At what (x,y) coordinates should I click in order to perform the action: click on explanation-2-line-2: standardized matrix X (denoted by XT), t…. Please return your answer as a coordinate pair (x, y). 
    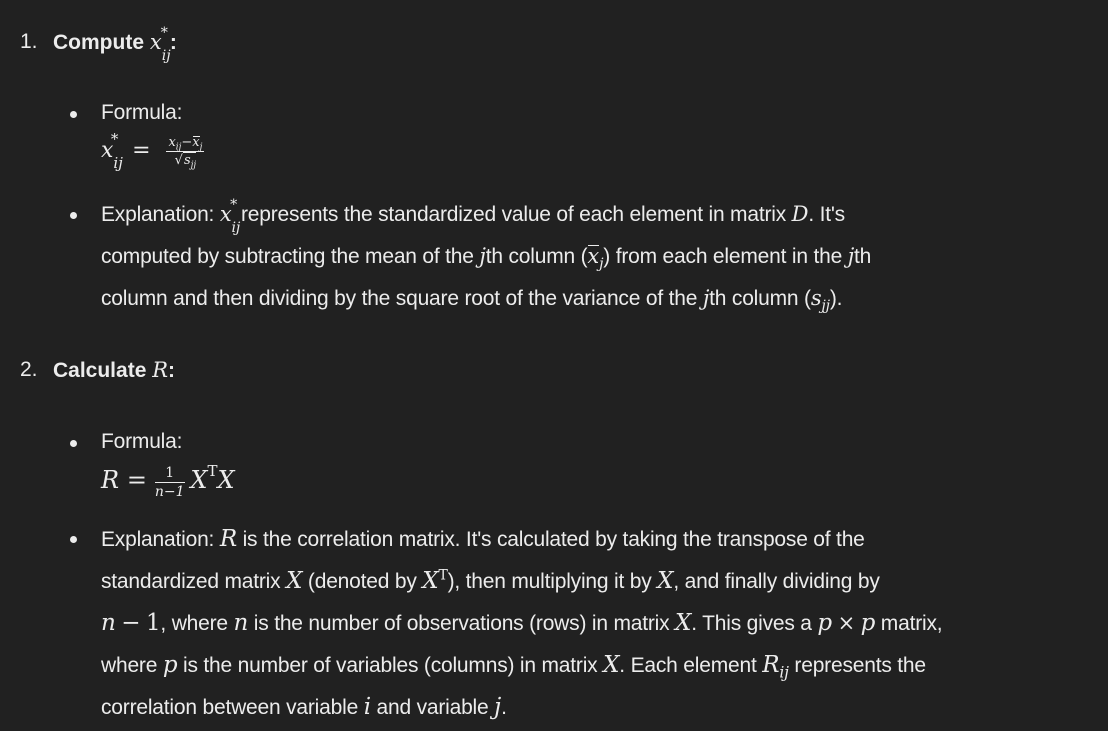
    Looking at the image, I should click on (490, 580).